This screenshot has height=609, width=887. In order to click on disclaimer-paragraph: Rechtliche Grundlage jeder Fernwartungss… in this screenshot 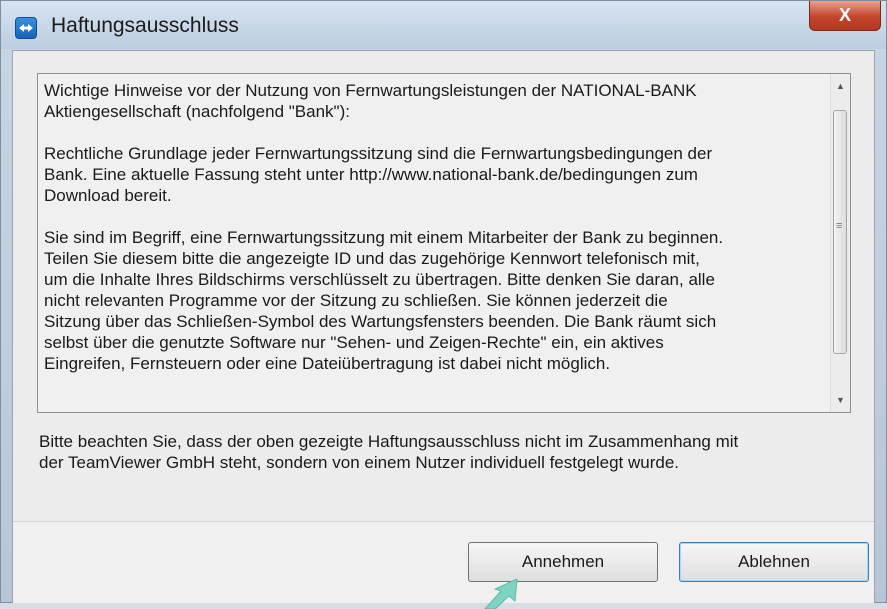, I will do `click(378, 174)`.